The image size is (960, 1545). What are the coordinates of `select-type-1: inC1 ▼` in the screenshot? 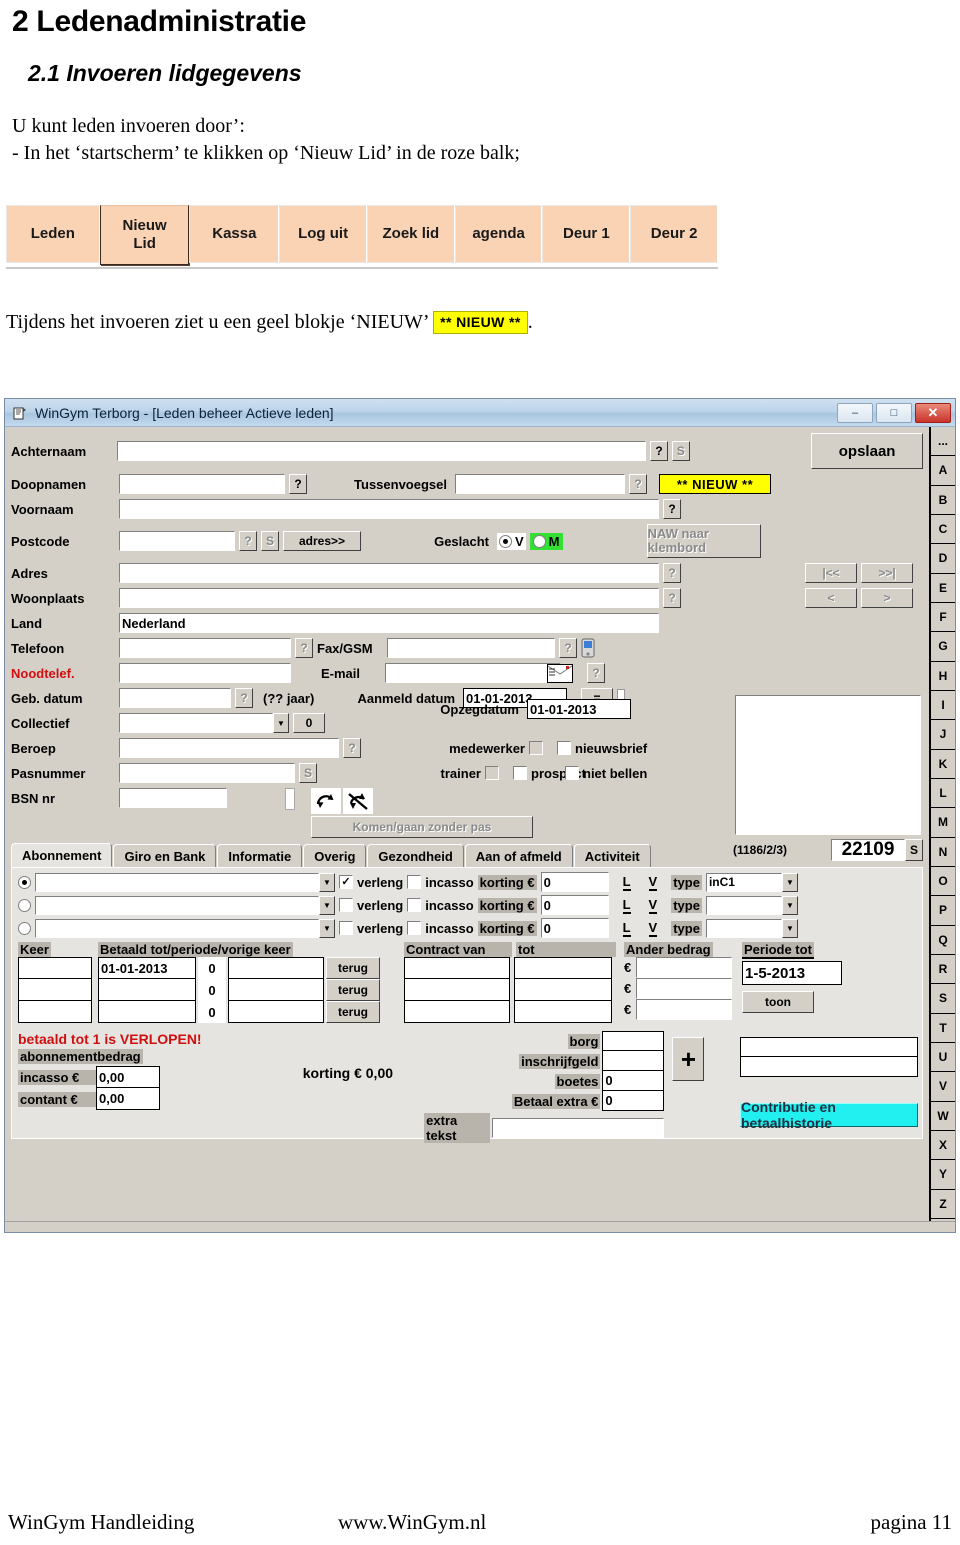 It's located at (751, 882).